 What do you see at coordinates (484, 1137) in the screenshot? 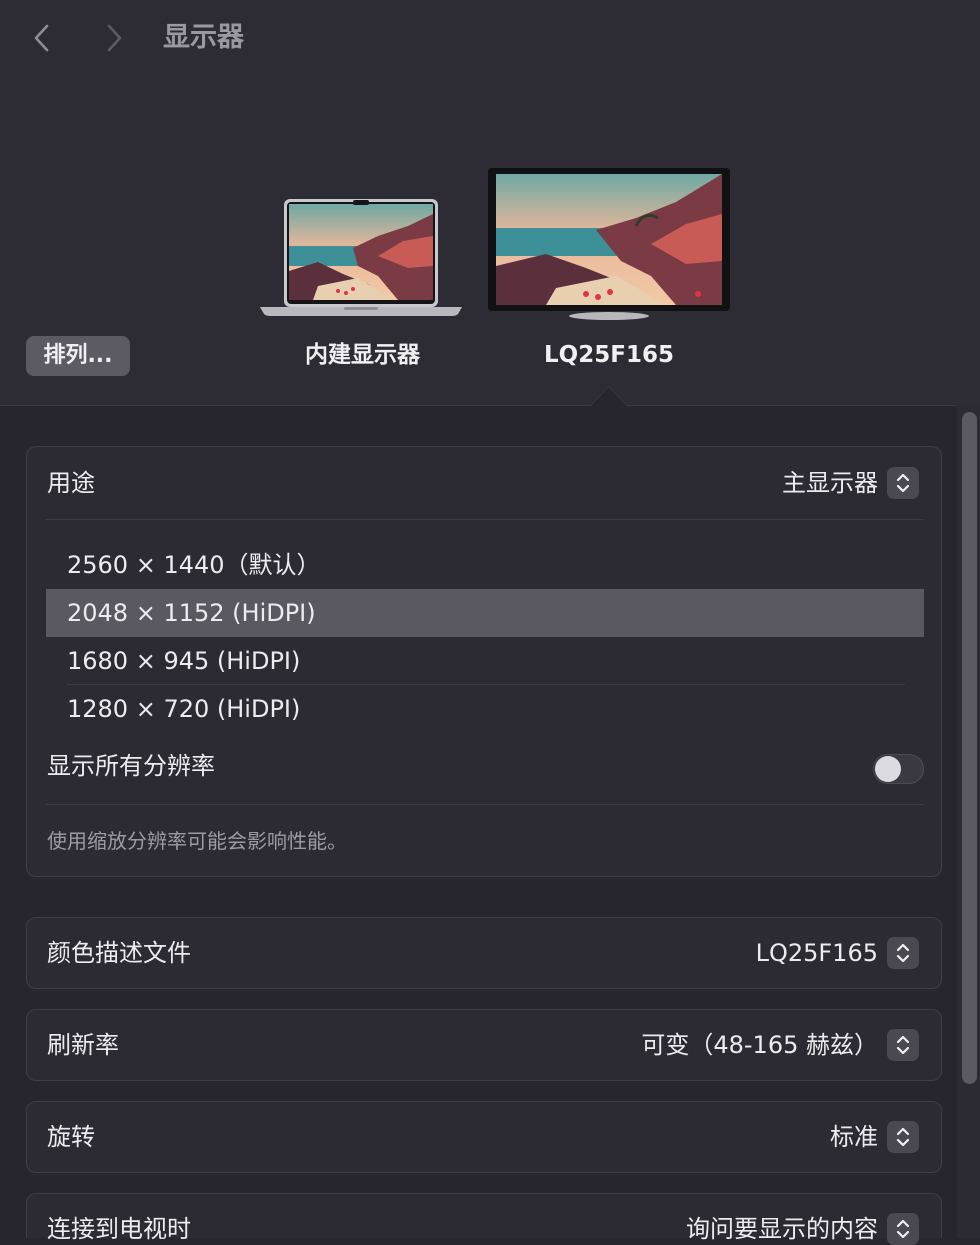
I see `rotation-row: 旋转 标准` at bounding box center [484, 1137].